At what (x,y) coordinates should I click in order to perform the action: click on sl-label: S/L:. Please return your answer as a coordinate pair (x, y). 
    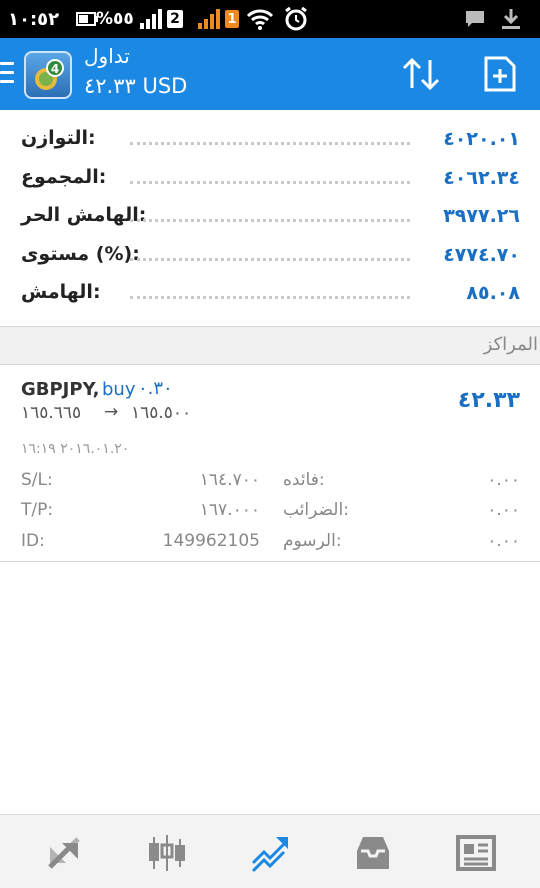
    Looking at the image, I should click on (37, 480).